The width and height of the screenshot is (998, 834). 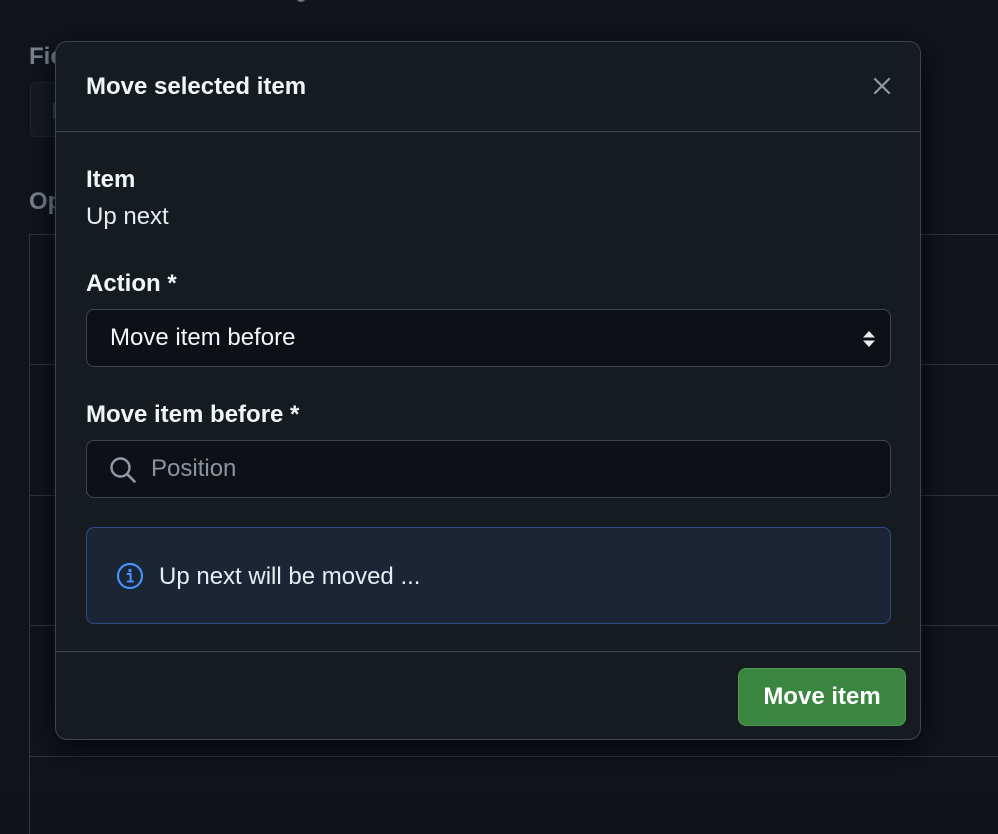 I want to click on move-item-button: Move item, so click(x=822, y=697).